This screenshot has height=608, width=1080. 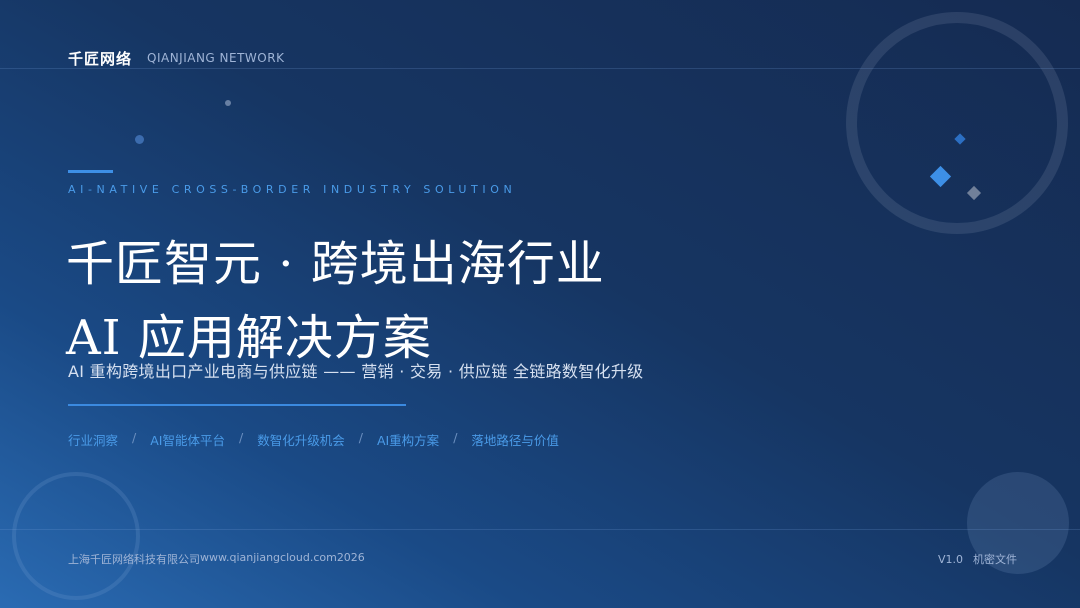 What do you see at coordinates (540, 529) in the screenshot?
I see `footer-divider` at bounding box center [540, 529].